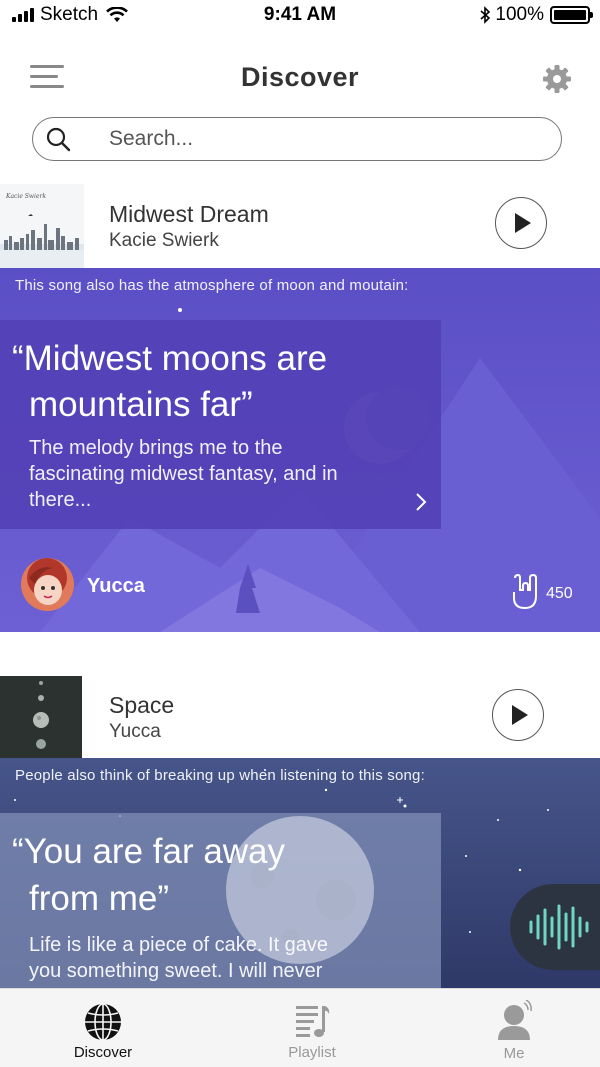 This screenshot has height=1067, width=600. I want to click on search-input, so click(299, 139).